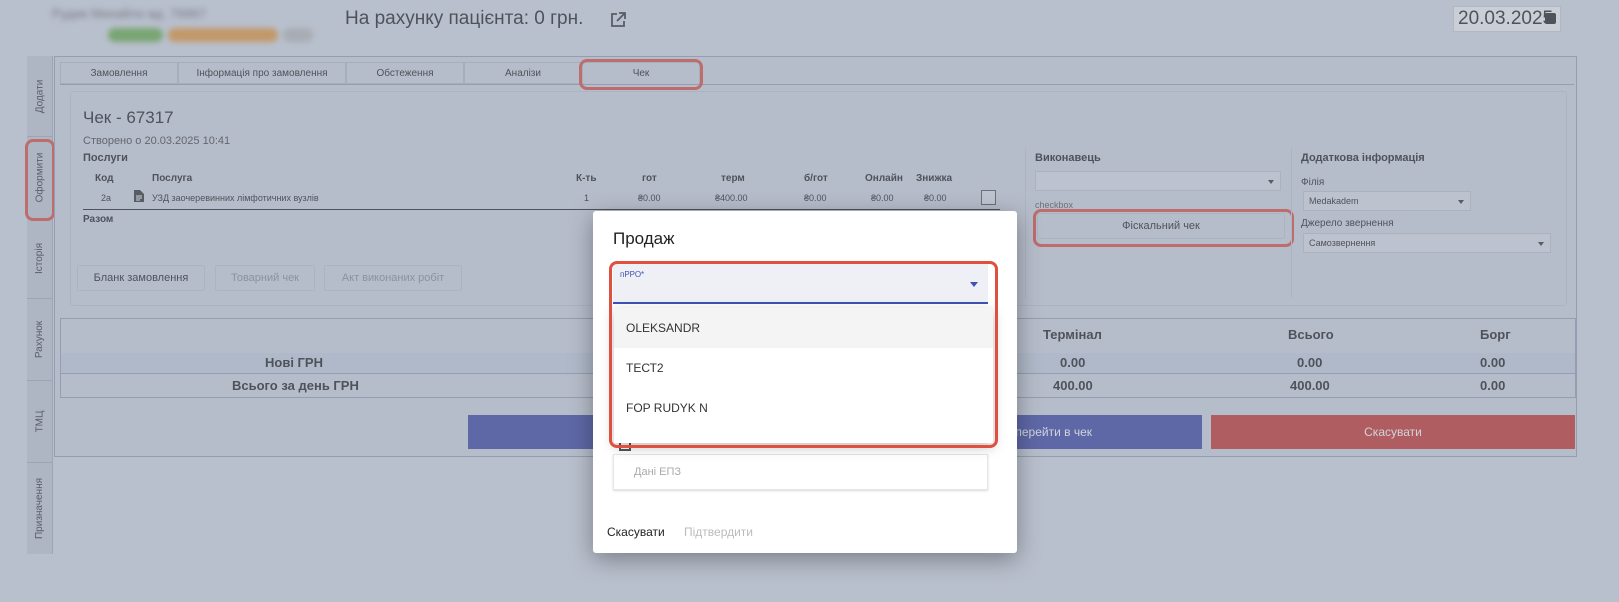  What do you see at coordinates (644, 238) in the screenshot?
I see `dialog-title: Продаж` at bounding box center [644, 238].